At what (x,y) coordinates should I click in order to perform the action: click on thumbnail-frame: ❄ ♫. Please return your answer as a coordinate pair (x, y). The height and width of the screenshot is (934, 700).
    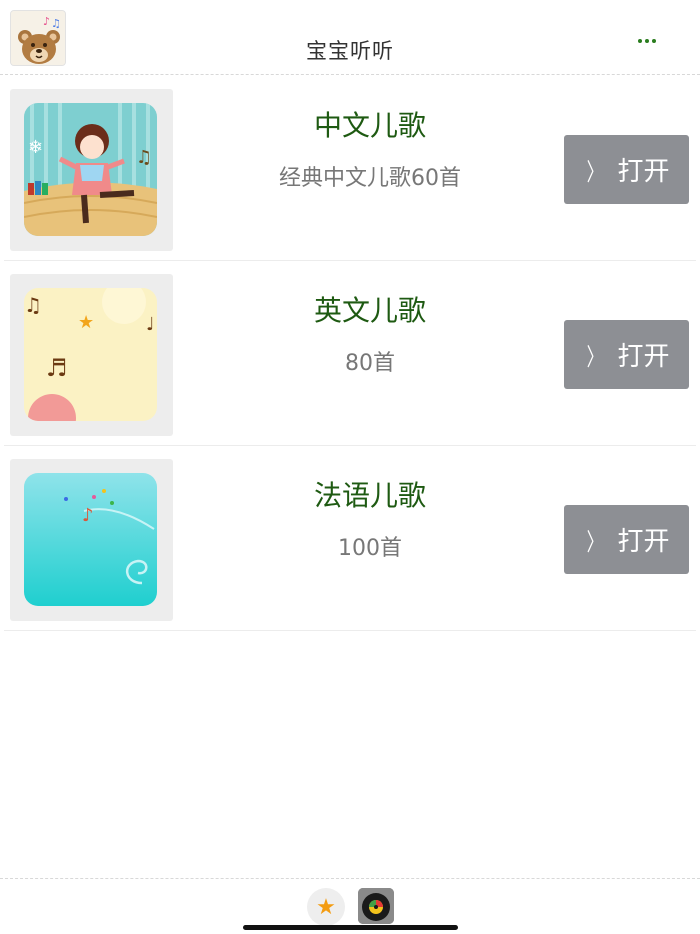
    Looking at the image, I should click on (91, 170).